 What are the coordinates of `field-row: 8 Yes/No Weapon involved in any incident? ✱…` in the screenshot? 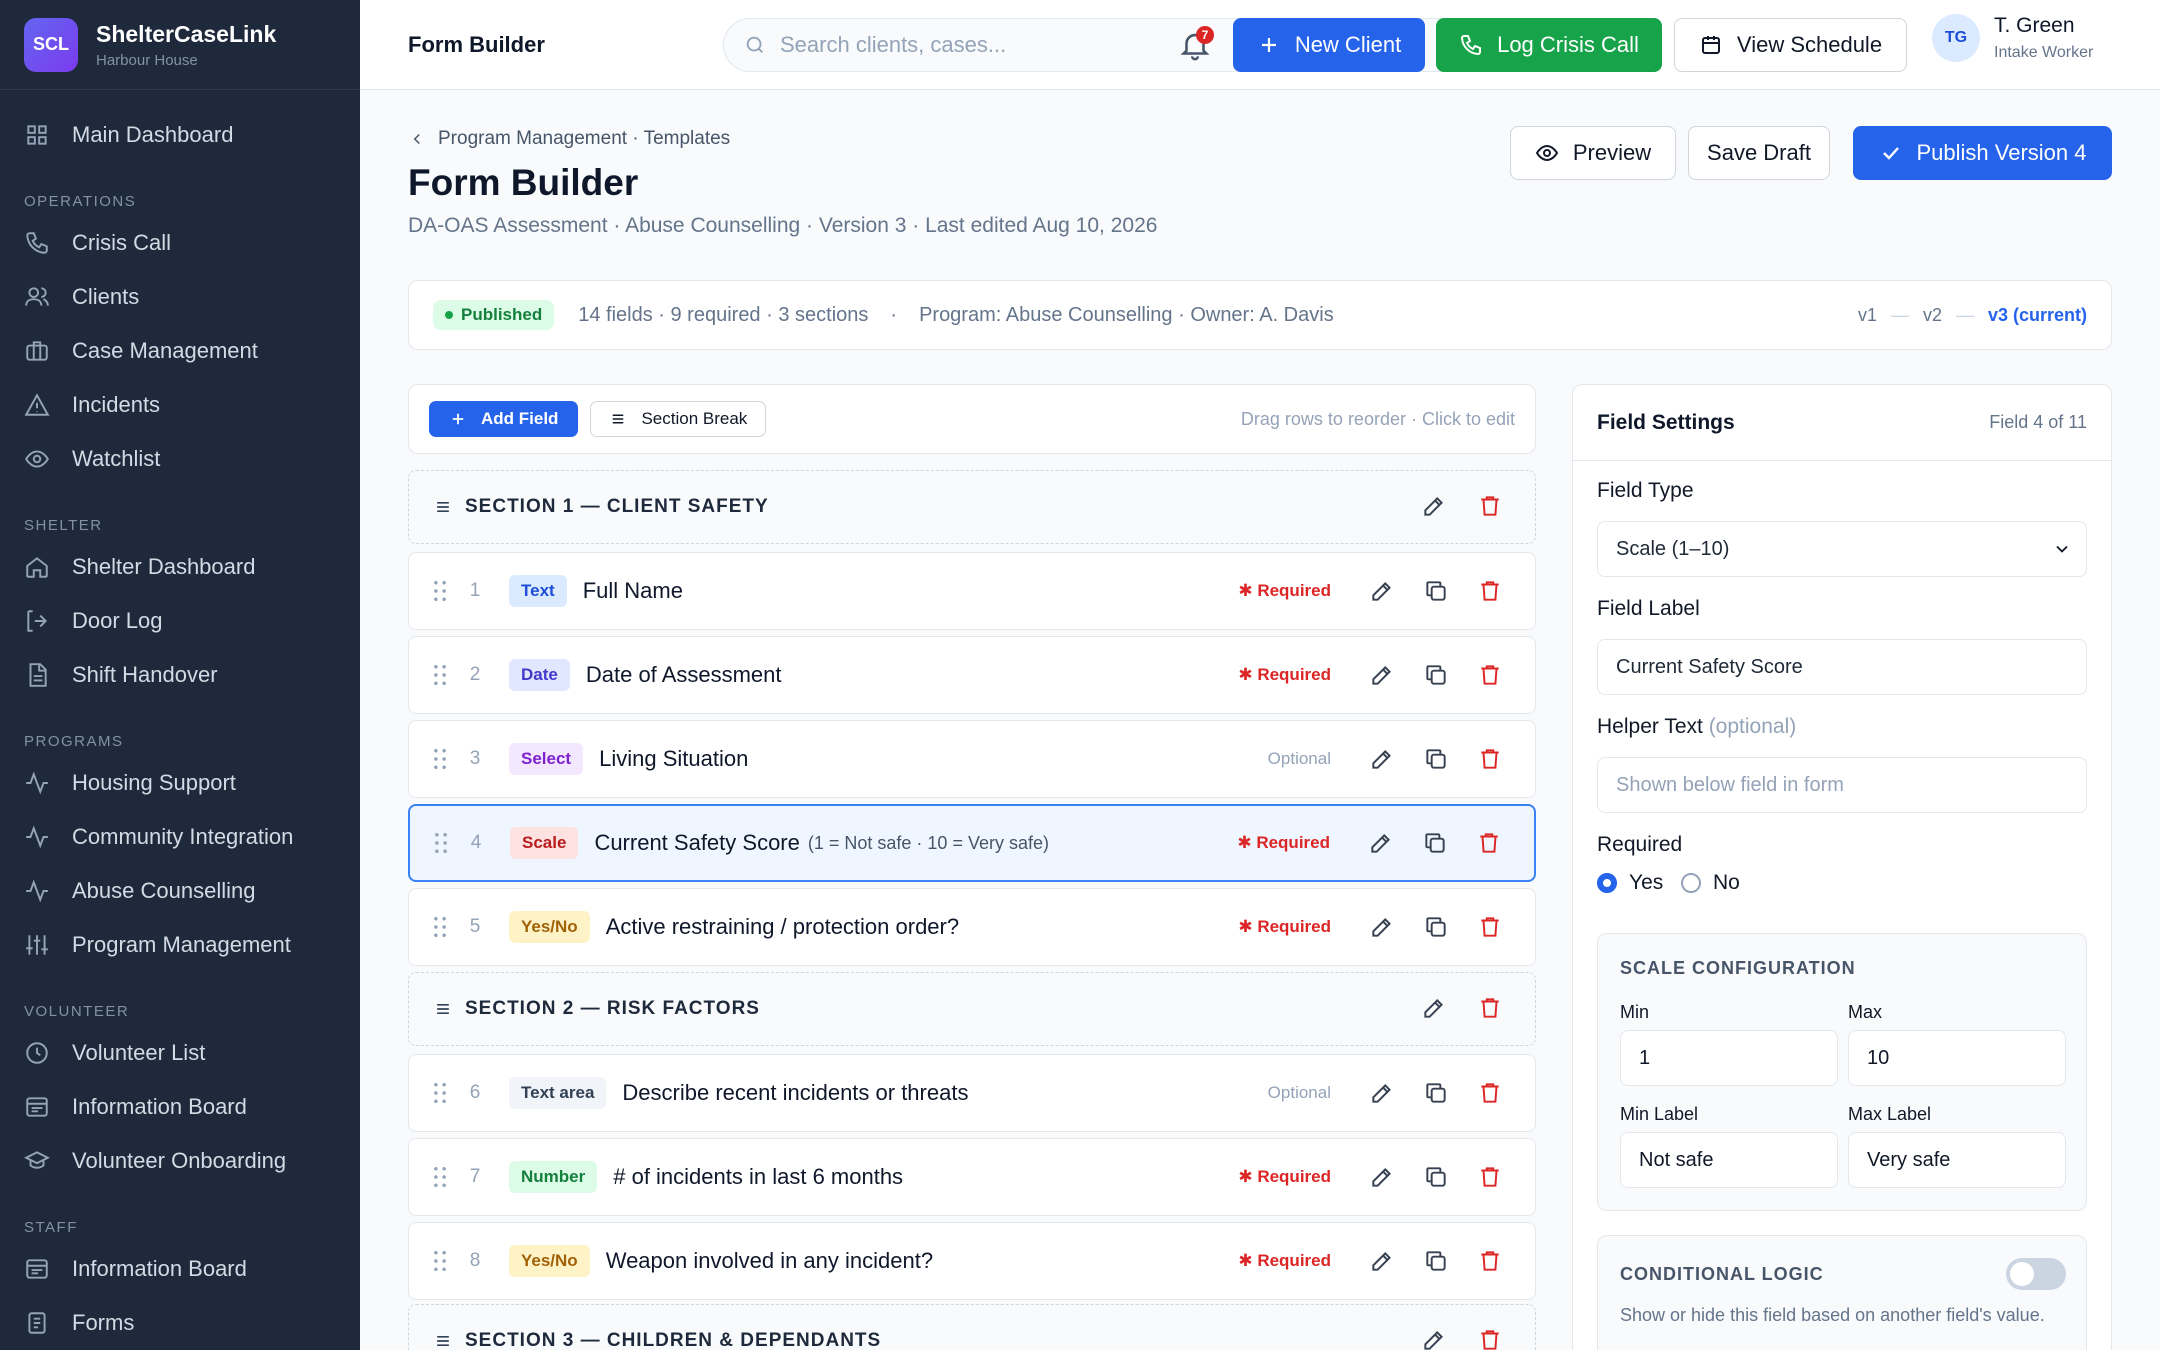 It's located at (972, 1261).